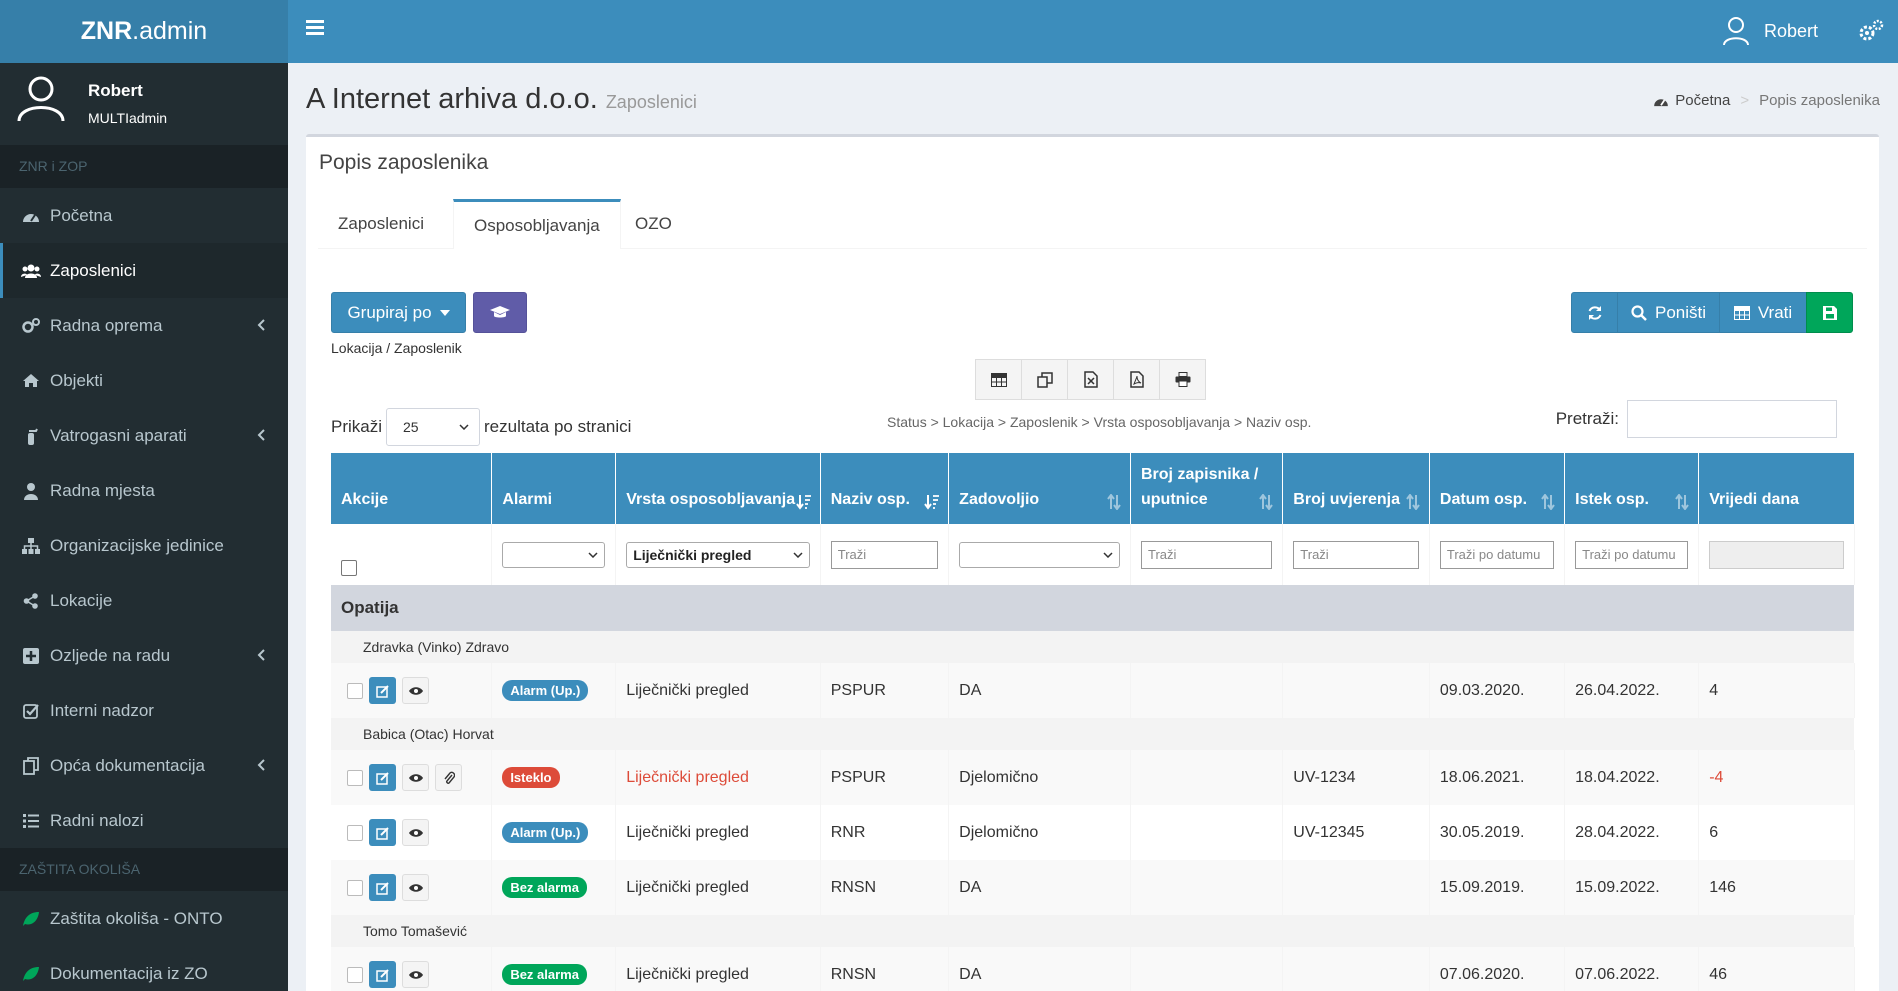  What do you see at coordinates (381, 224) in the screenshot?
I see `tab-zaposlenici: Zaposlenici` at bounding box center [381, 224].